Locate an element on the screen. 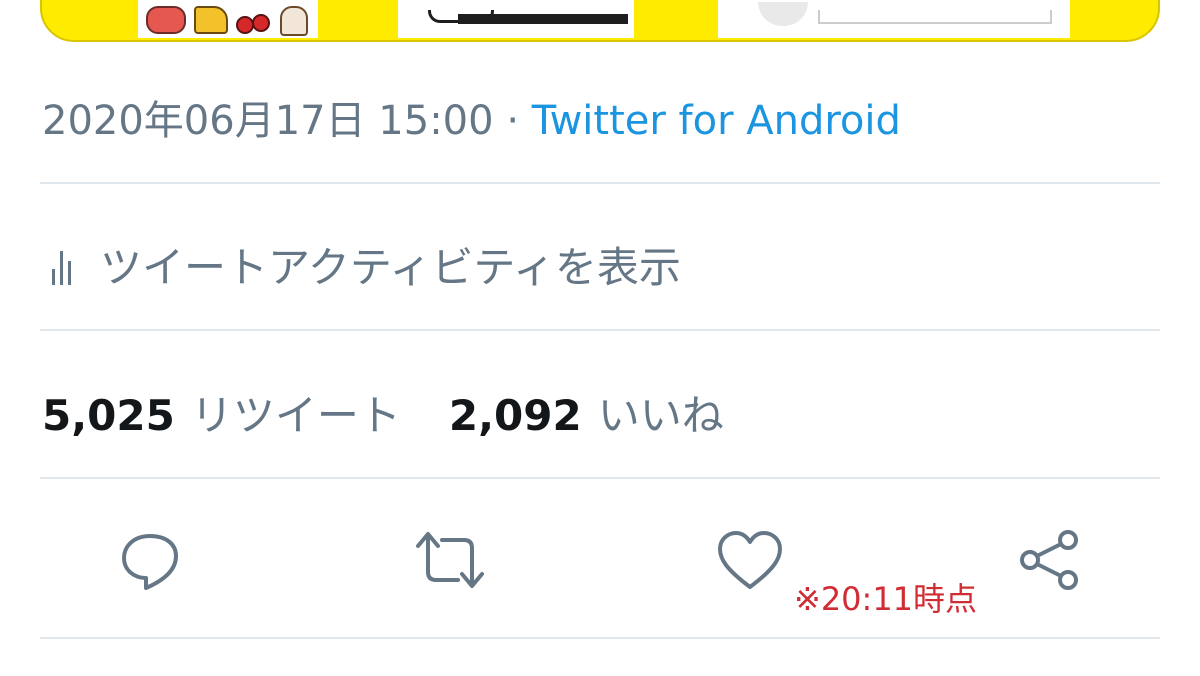 This screenshot has width=1200, height=676. timestamp-annotation: ※20:11時点 is located at coordinates (886, 599).